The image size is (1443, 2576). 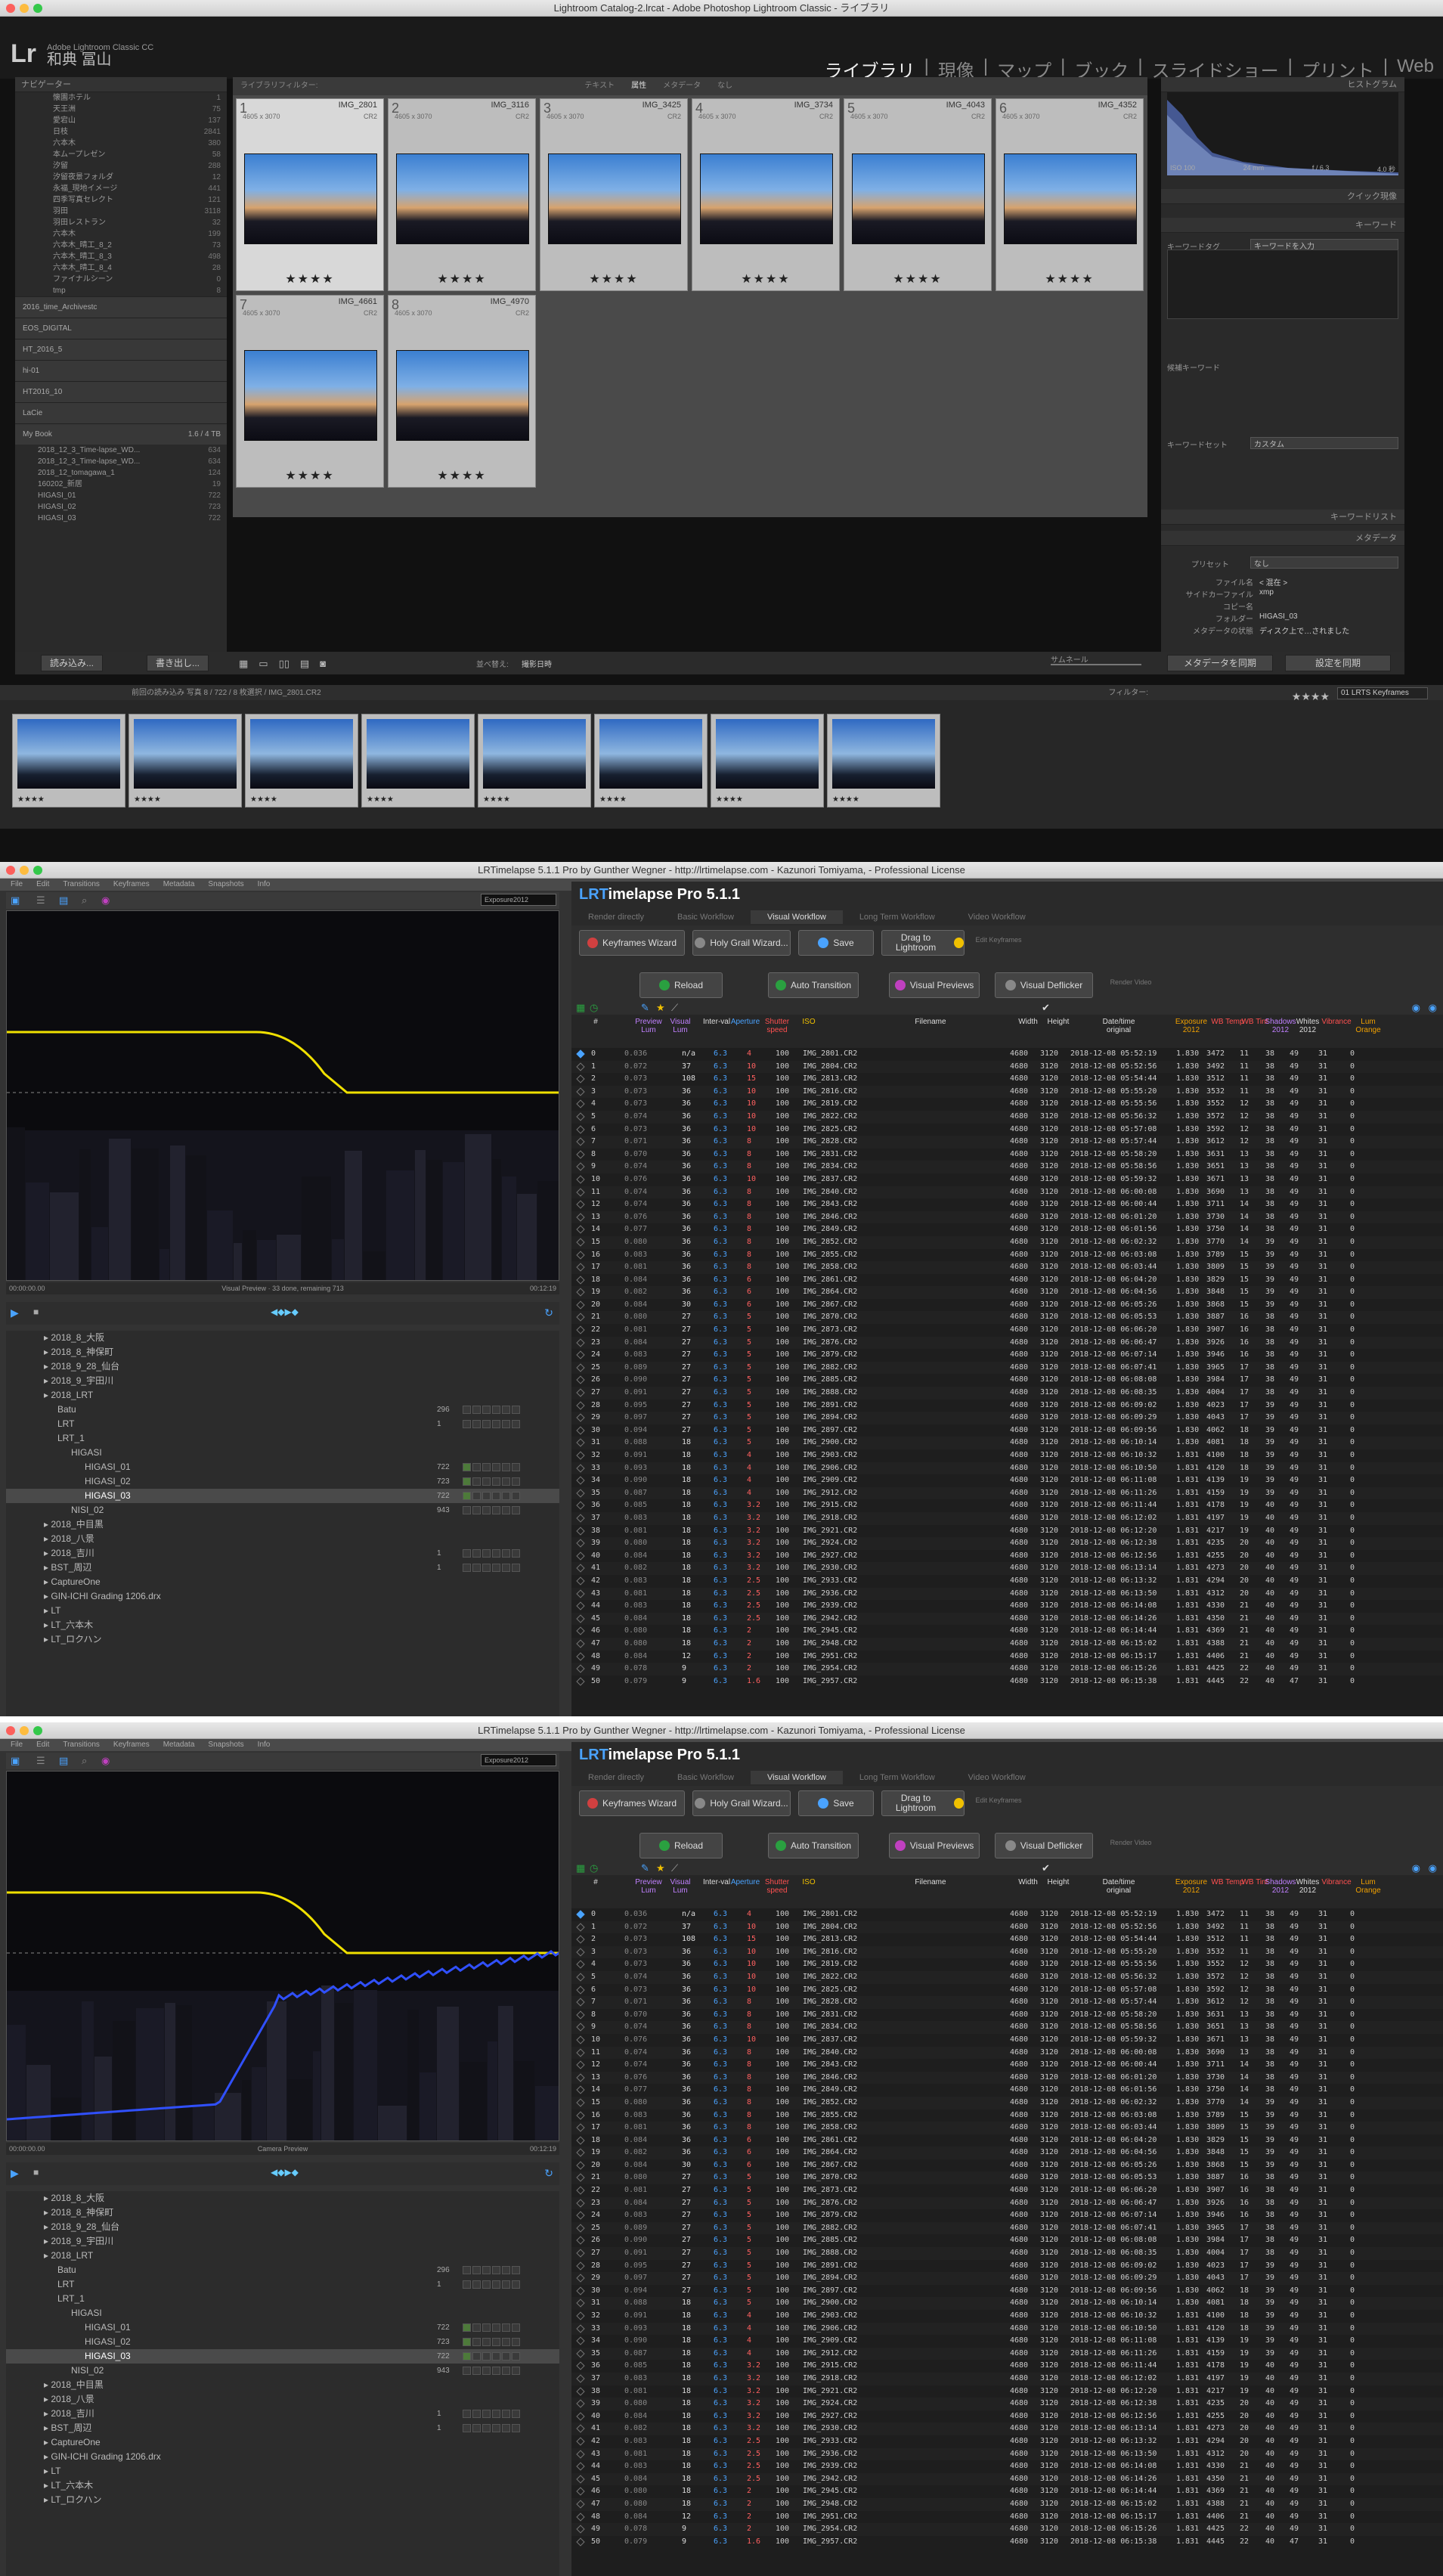 What do you see at coordinates (105, 901) in the screenshot?
I see `record-icon: ◉` at bounding box center [105, 901].